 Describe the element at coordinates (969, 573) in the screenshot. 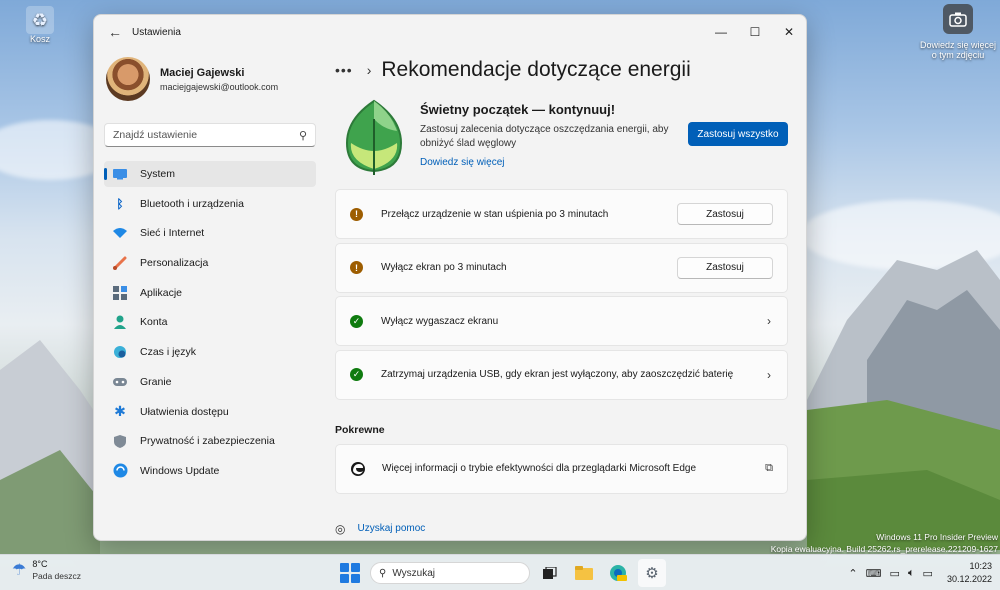

I see `clock: 10:23 30.12.2022` at that location.